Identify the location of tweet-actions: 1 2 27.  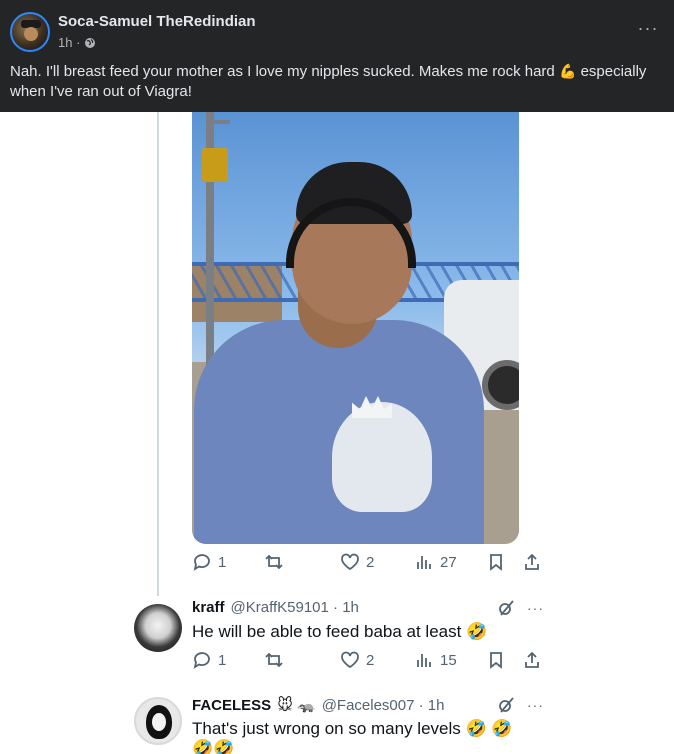
(372, 563).